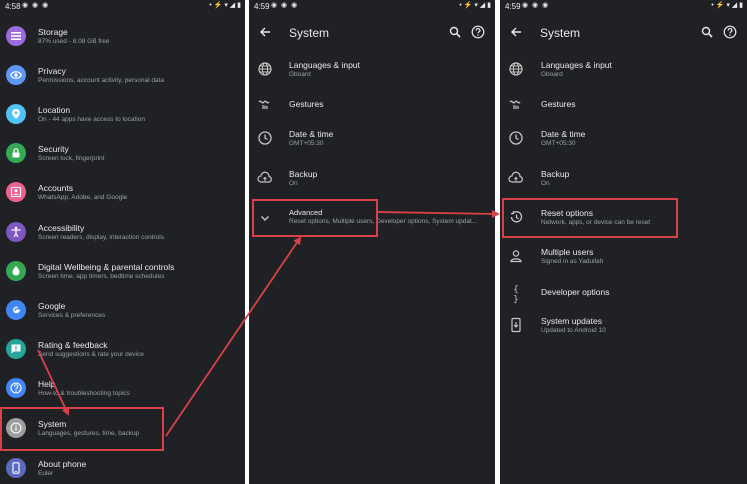 The height and width of the screenshot is (484, 747). What do you see at coordinates (62, 464) in the screenshot?
I see `settings-item-title: About phone` at bounding box center [62, 464].